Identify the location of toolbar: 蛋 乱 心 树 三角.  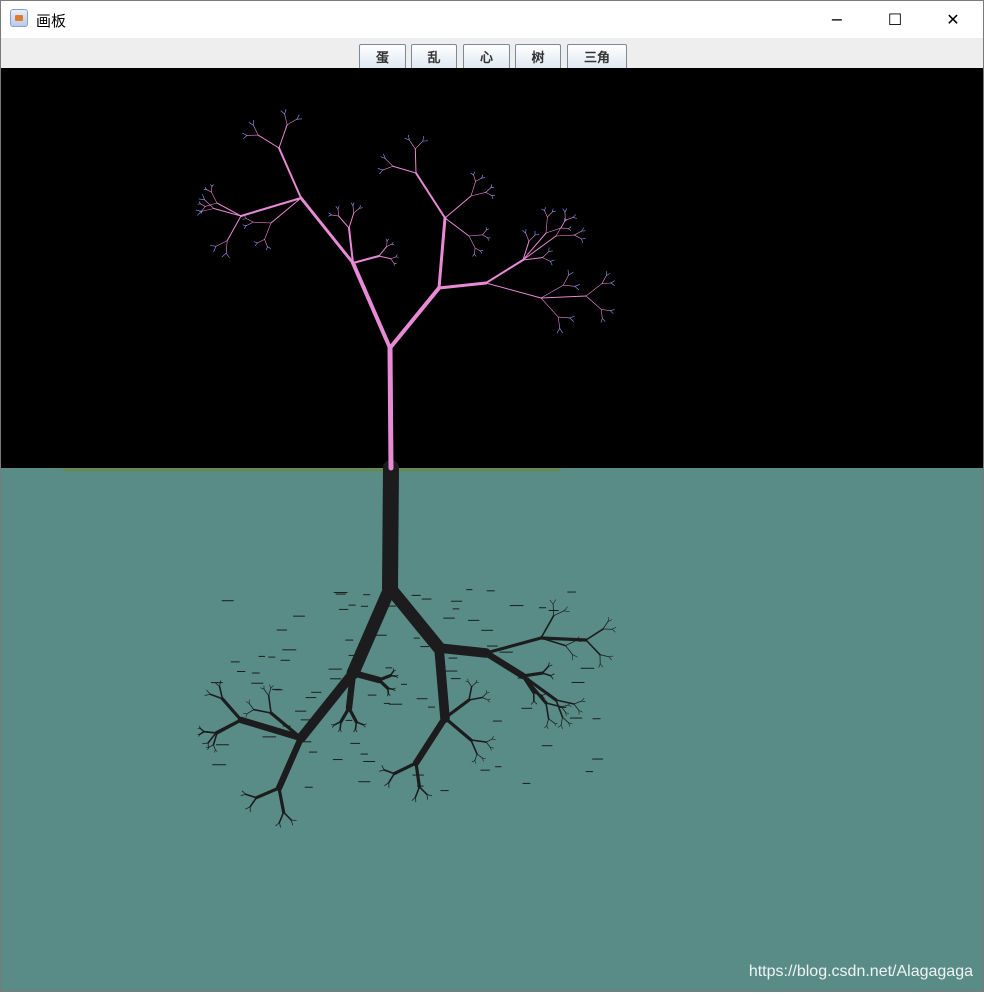
(492, 53).